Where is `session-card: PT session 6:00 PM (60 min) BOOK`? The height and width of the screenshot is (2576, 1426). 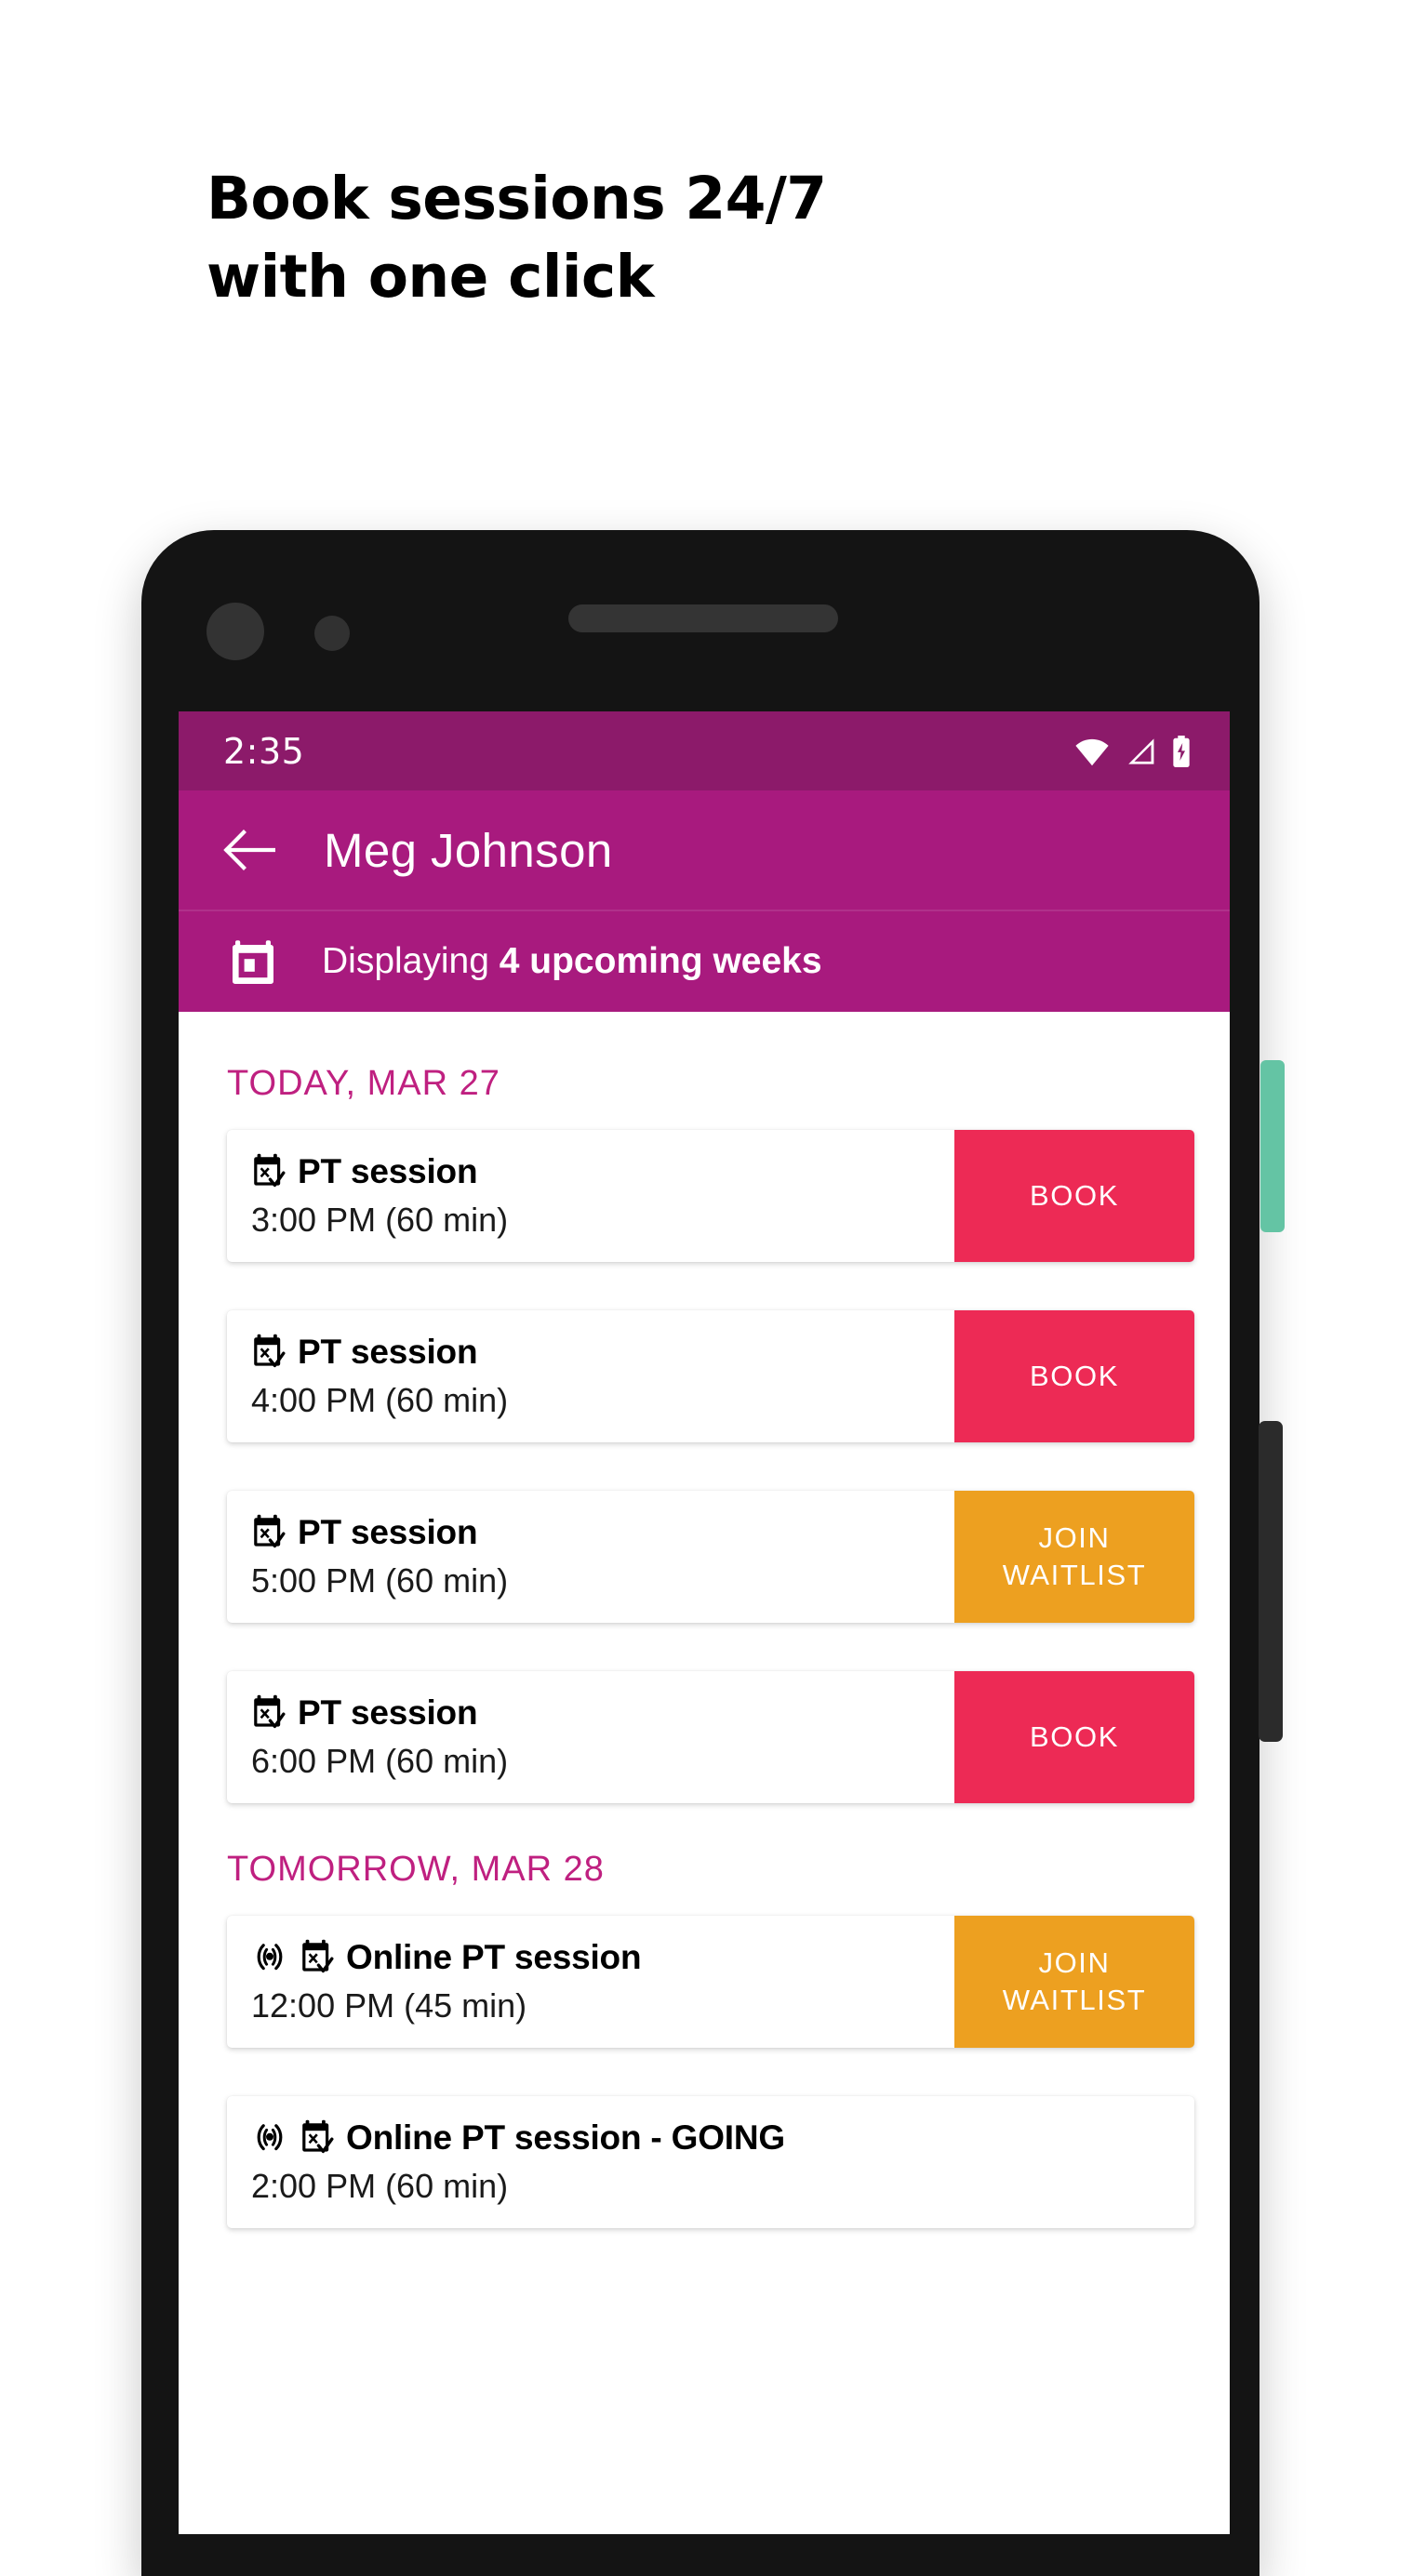 session-card: PT session 6:00 PM (60 min) BOOK is located at coordinates (710, 1737).